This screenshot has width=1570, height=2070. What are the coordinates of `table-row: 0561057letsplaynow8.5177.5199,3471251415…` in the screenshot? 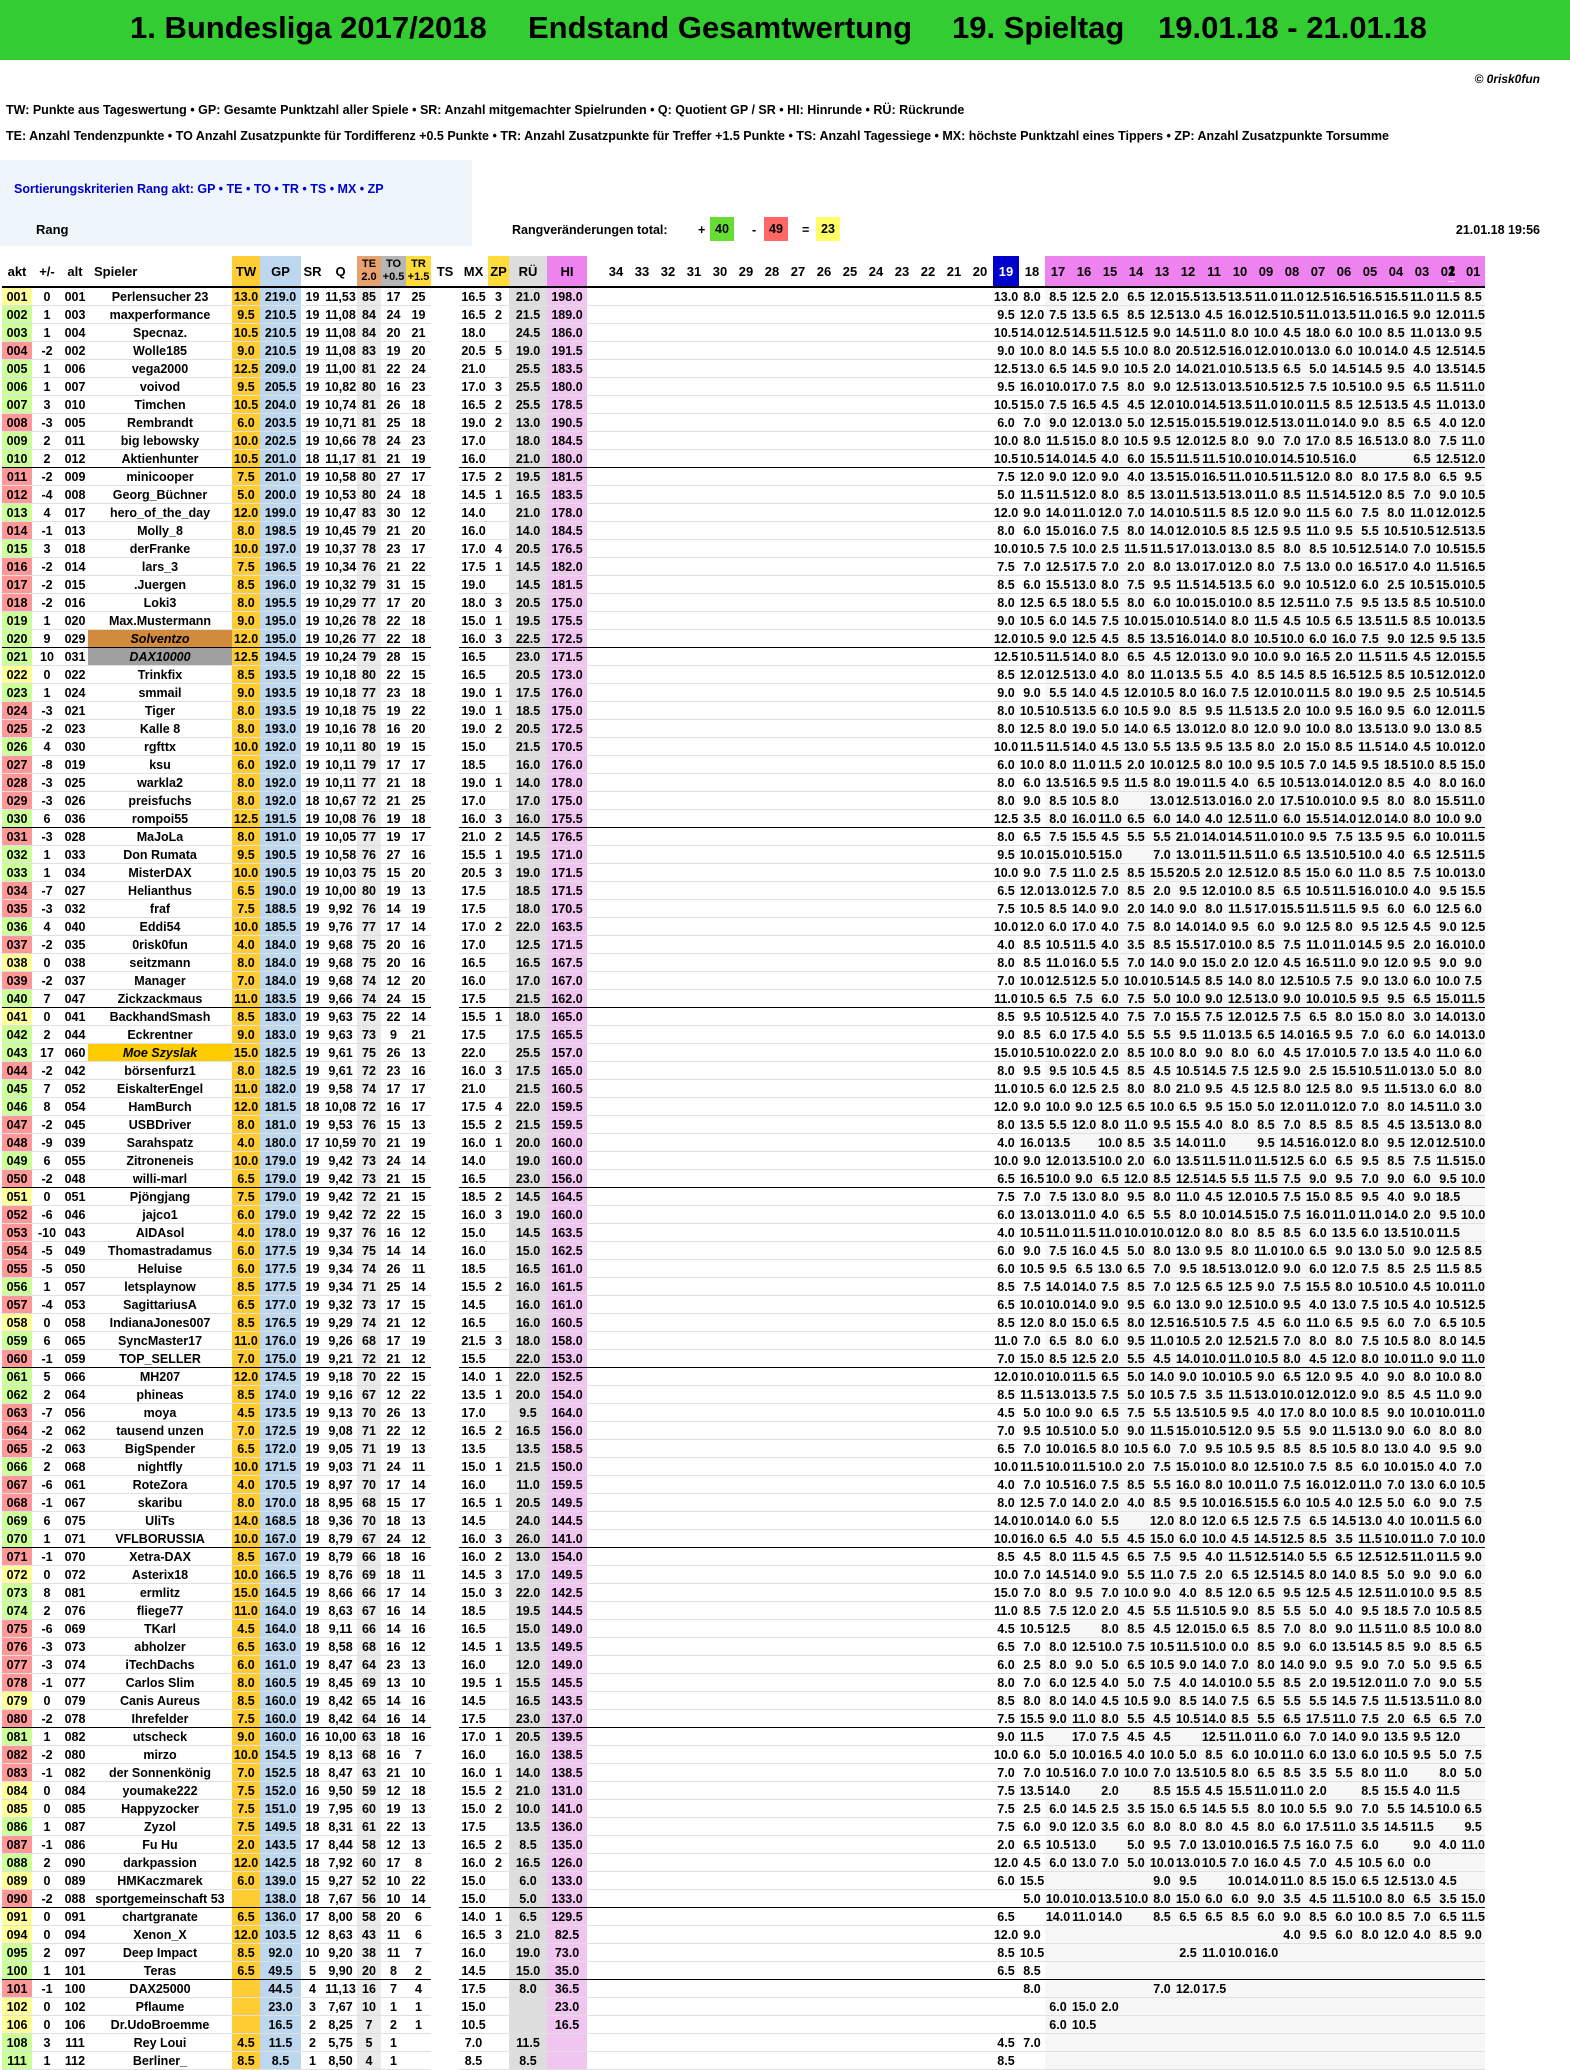 It's located at (743, 1287).